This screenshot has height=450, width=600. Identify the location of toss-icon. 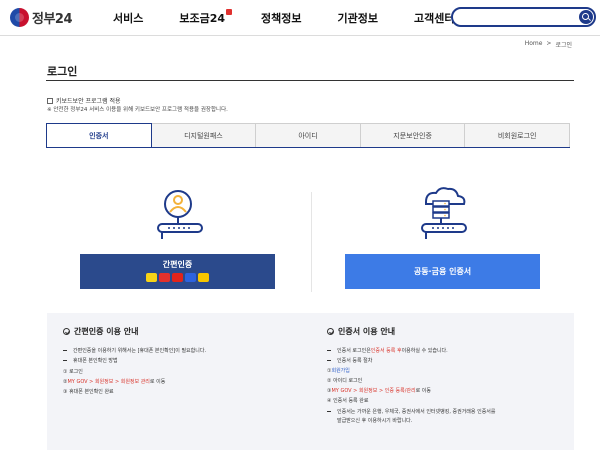
(190, 277).